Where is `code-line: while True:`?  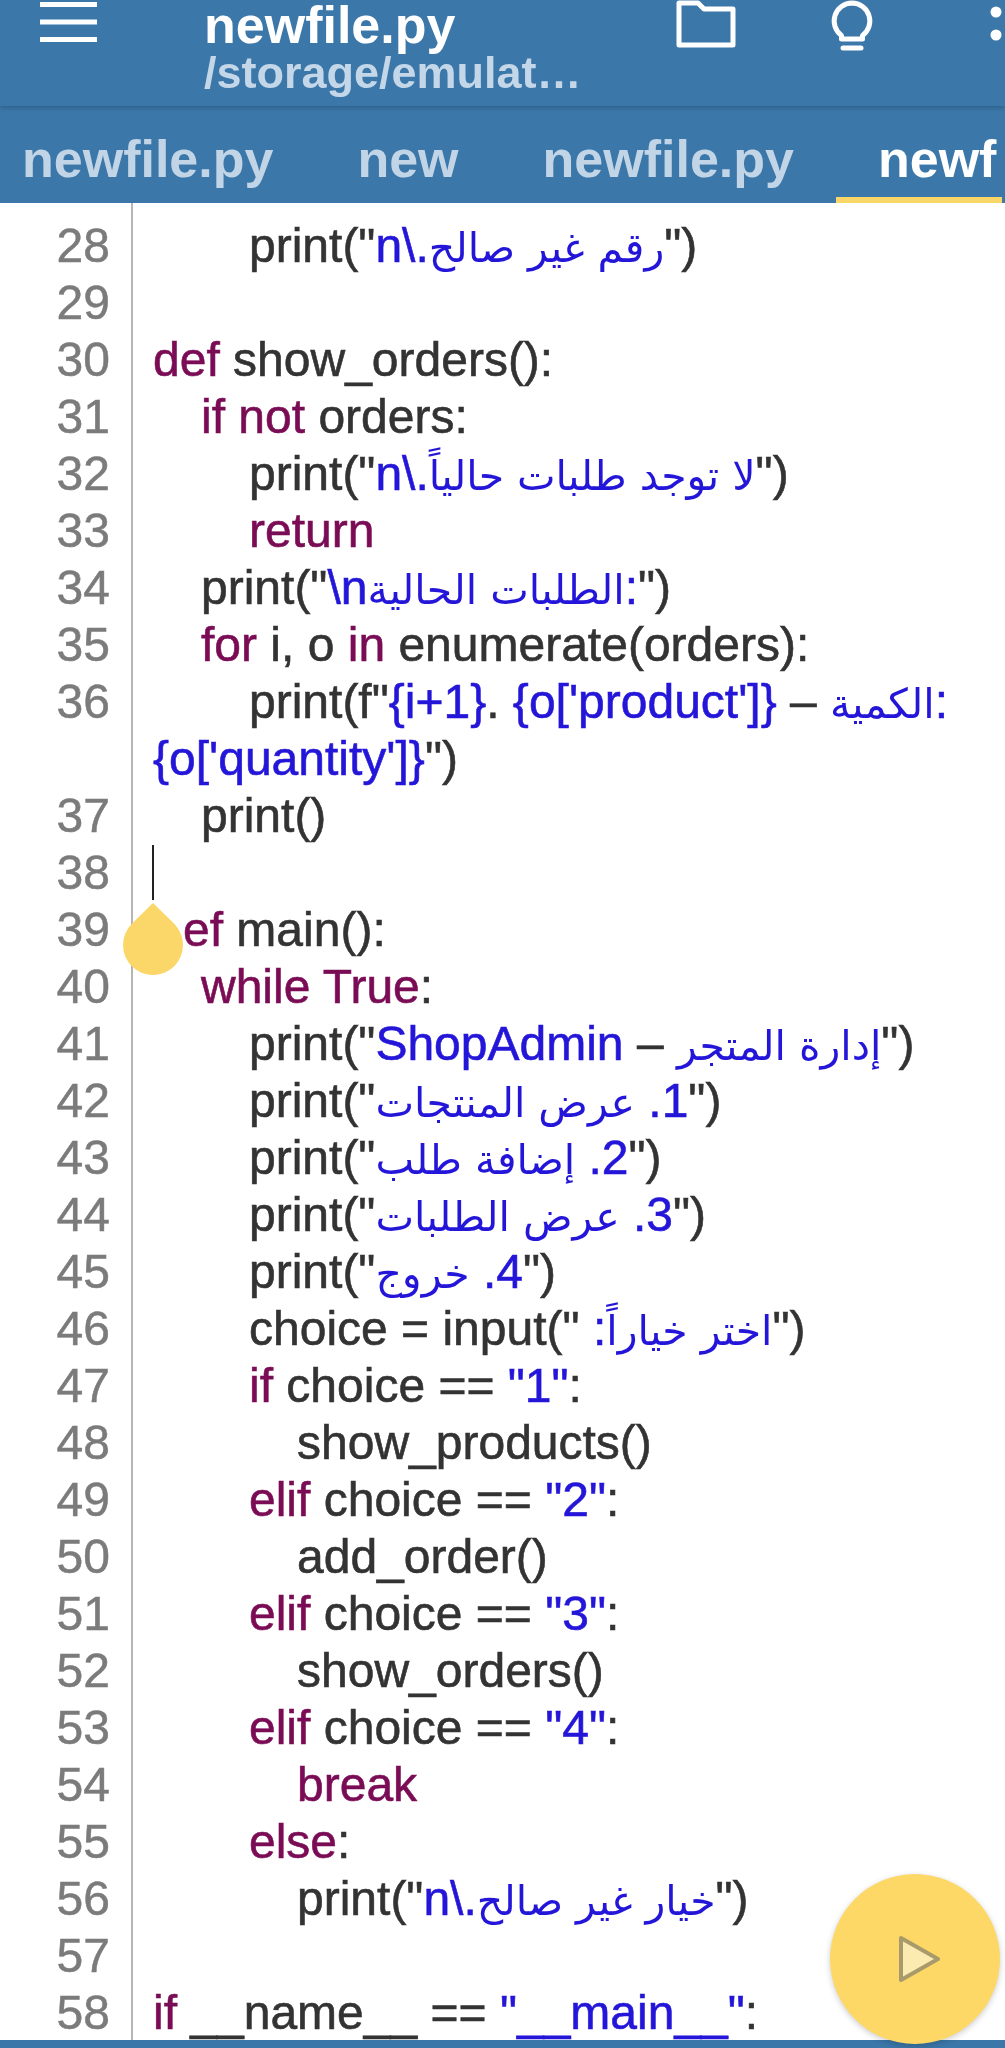
code-line: while True: is located at coordinates (317, 986).